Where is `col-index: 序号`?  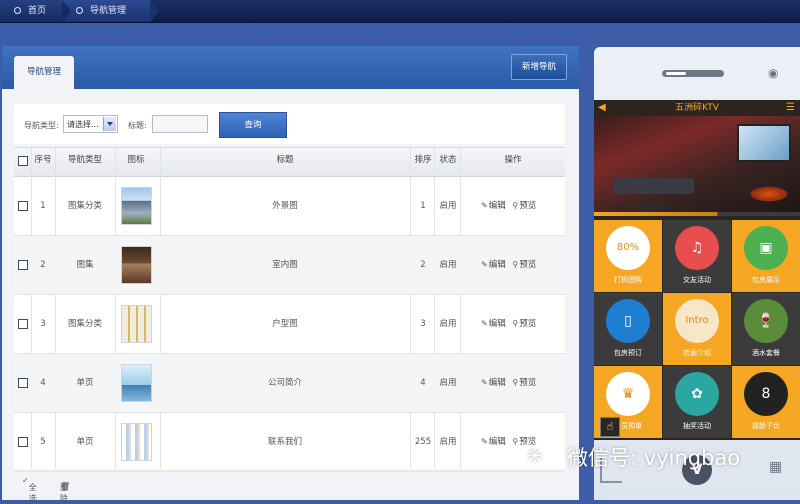 col-index: 序号 is located at coordinates (43, 160).